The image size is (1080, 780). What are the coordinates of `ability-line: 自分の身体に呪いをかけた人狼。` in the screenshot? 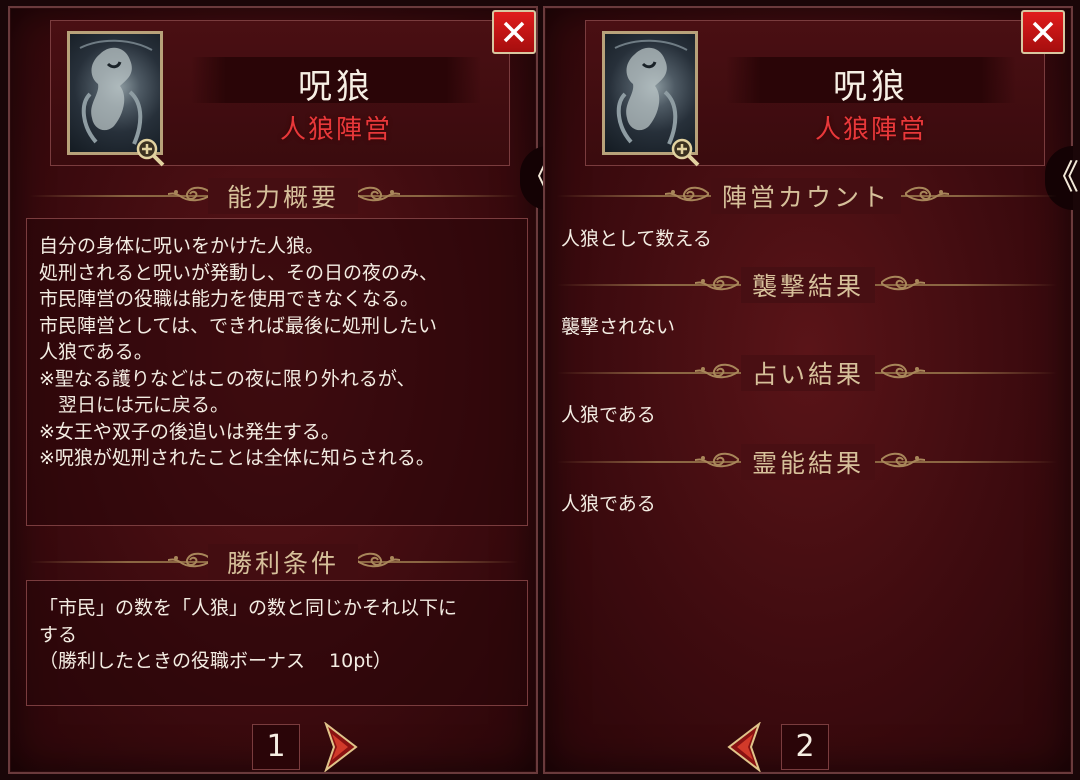 It's located at (182, 246).